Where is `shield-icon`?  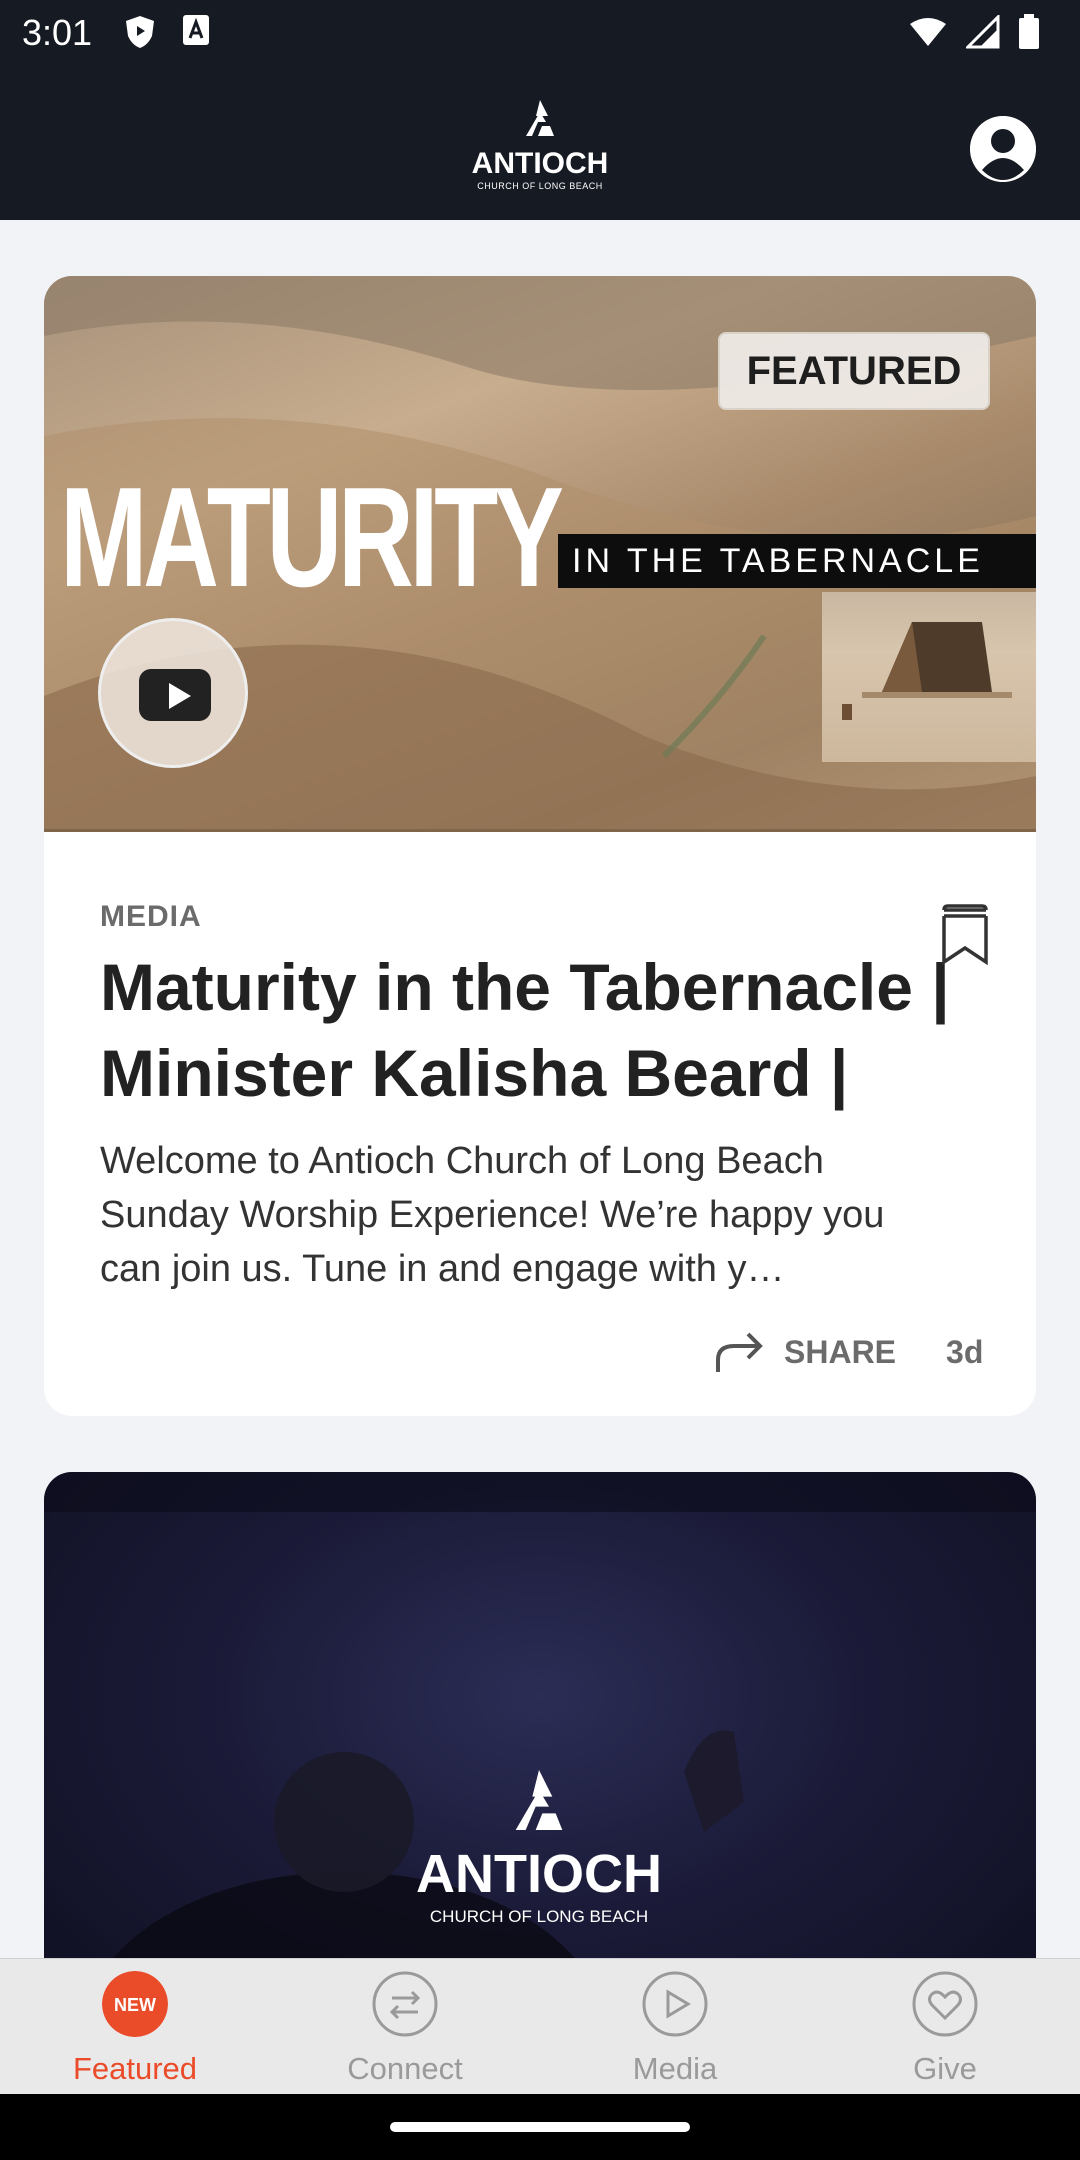
shield-icon is located at coordinates (140, 32).